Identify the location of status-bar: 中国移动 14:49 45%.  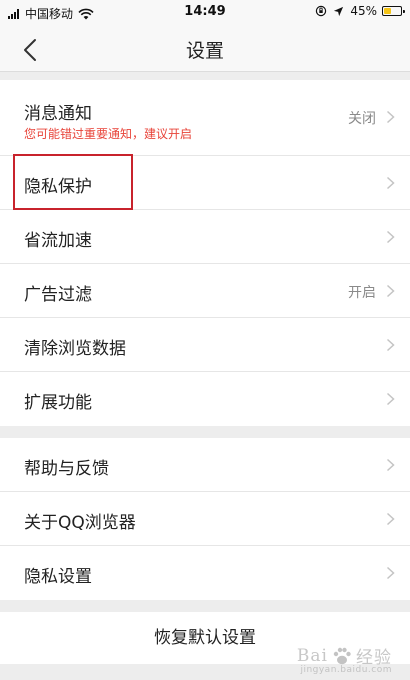
(205, 13).